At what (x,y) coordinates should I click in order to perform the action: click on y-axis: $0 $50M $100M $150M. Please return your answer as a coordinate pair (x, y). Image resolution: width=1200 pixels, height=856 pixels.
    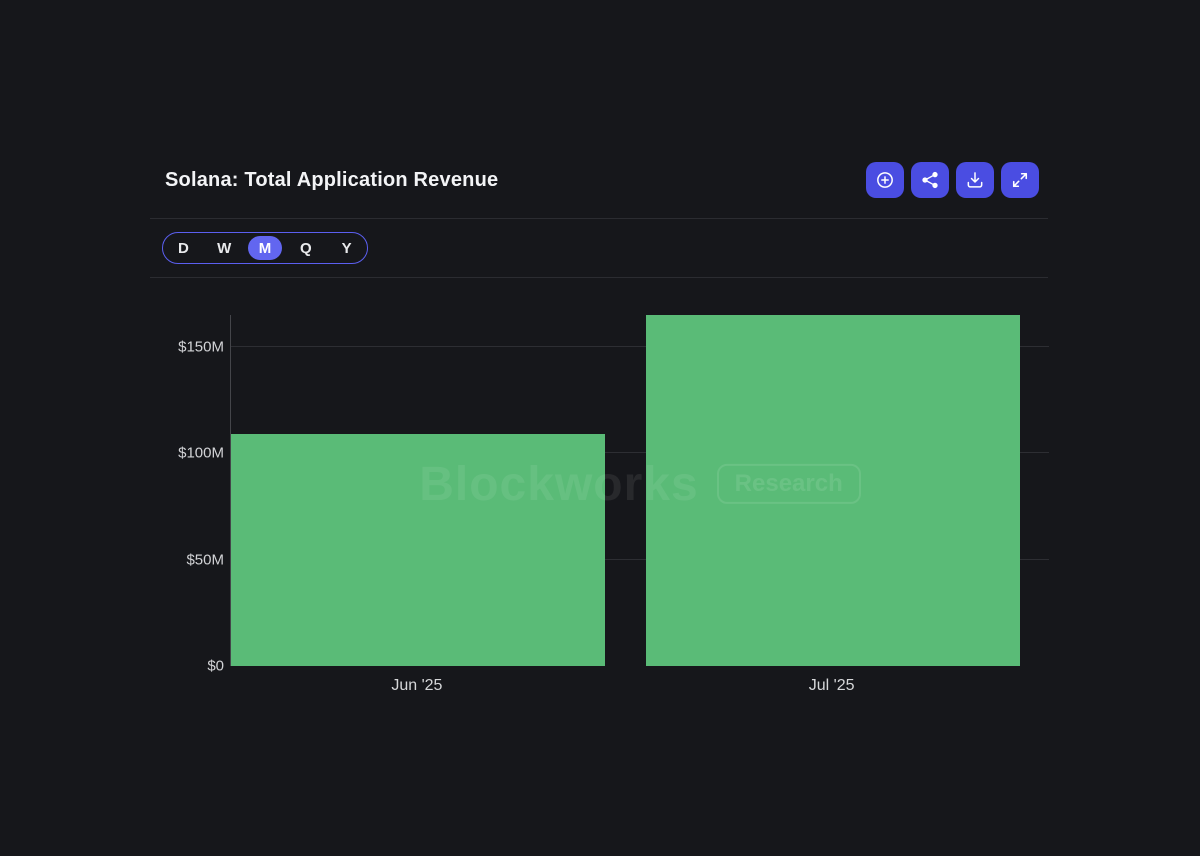
    Looking at the image, I should click on (182, 494).